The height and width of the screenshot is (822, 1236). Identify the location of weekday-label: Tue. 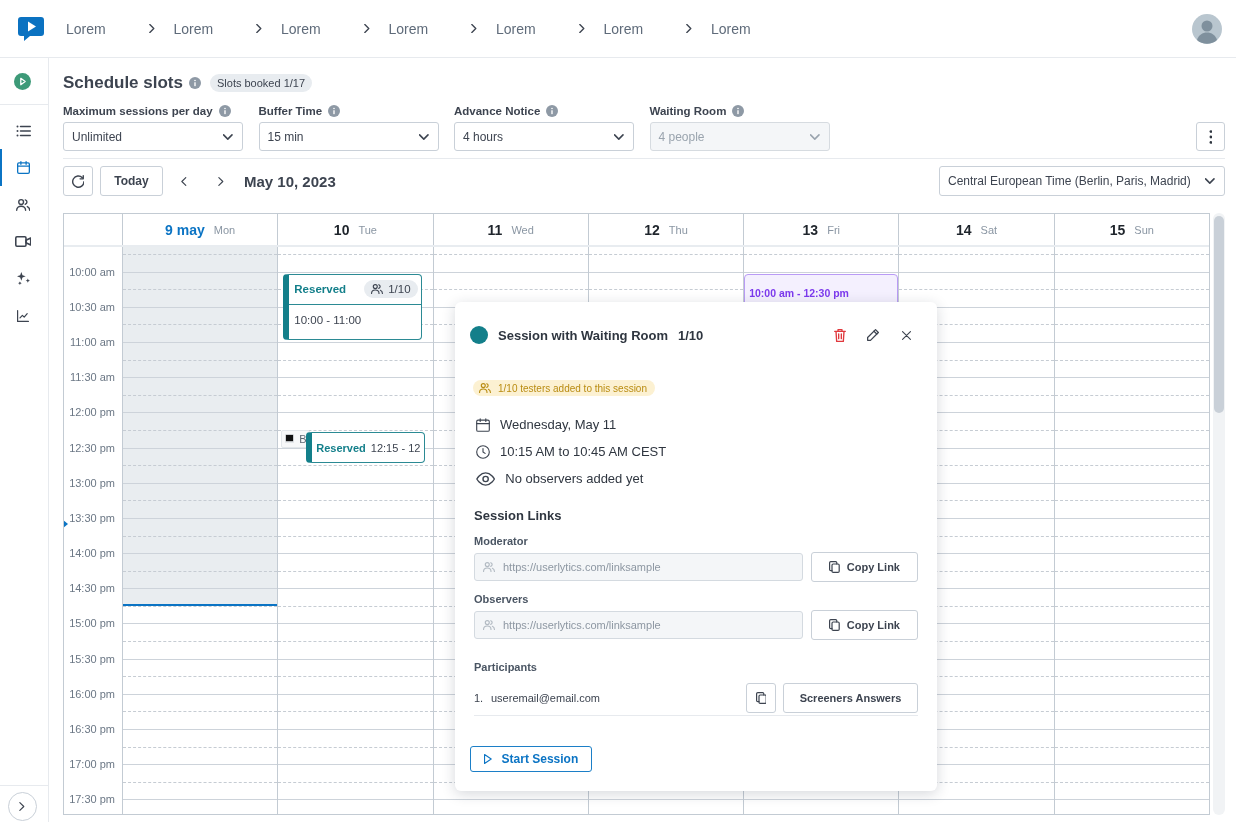
(367, 229).